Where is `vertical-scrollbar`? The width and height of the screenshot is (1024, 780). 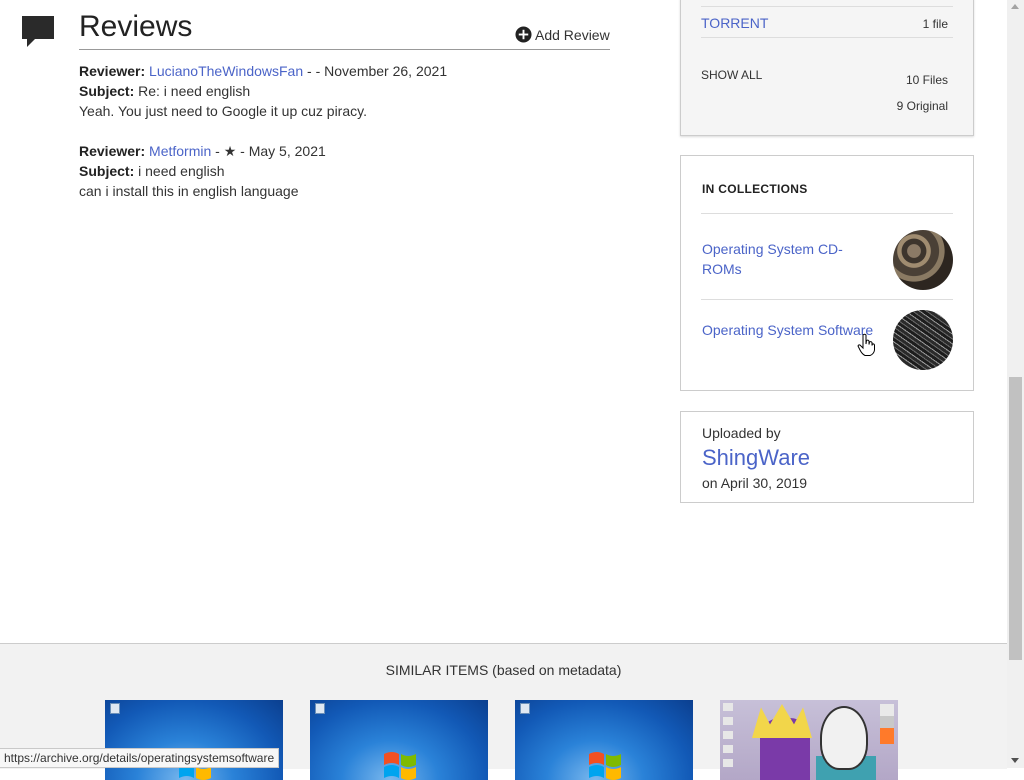
vertical-scrollbar is located at coordinates (1015, 384).